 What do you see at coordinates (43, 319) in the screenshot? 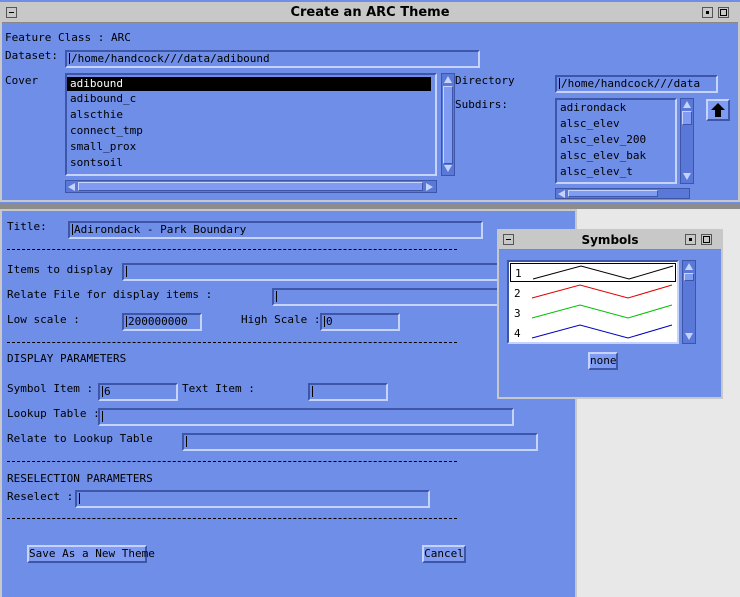
I see `low-scale-label: Low scale :` at bounding box center [43, 319].